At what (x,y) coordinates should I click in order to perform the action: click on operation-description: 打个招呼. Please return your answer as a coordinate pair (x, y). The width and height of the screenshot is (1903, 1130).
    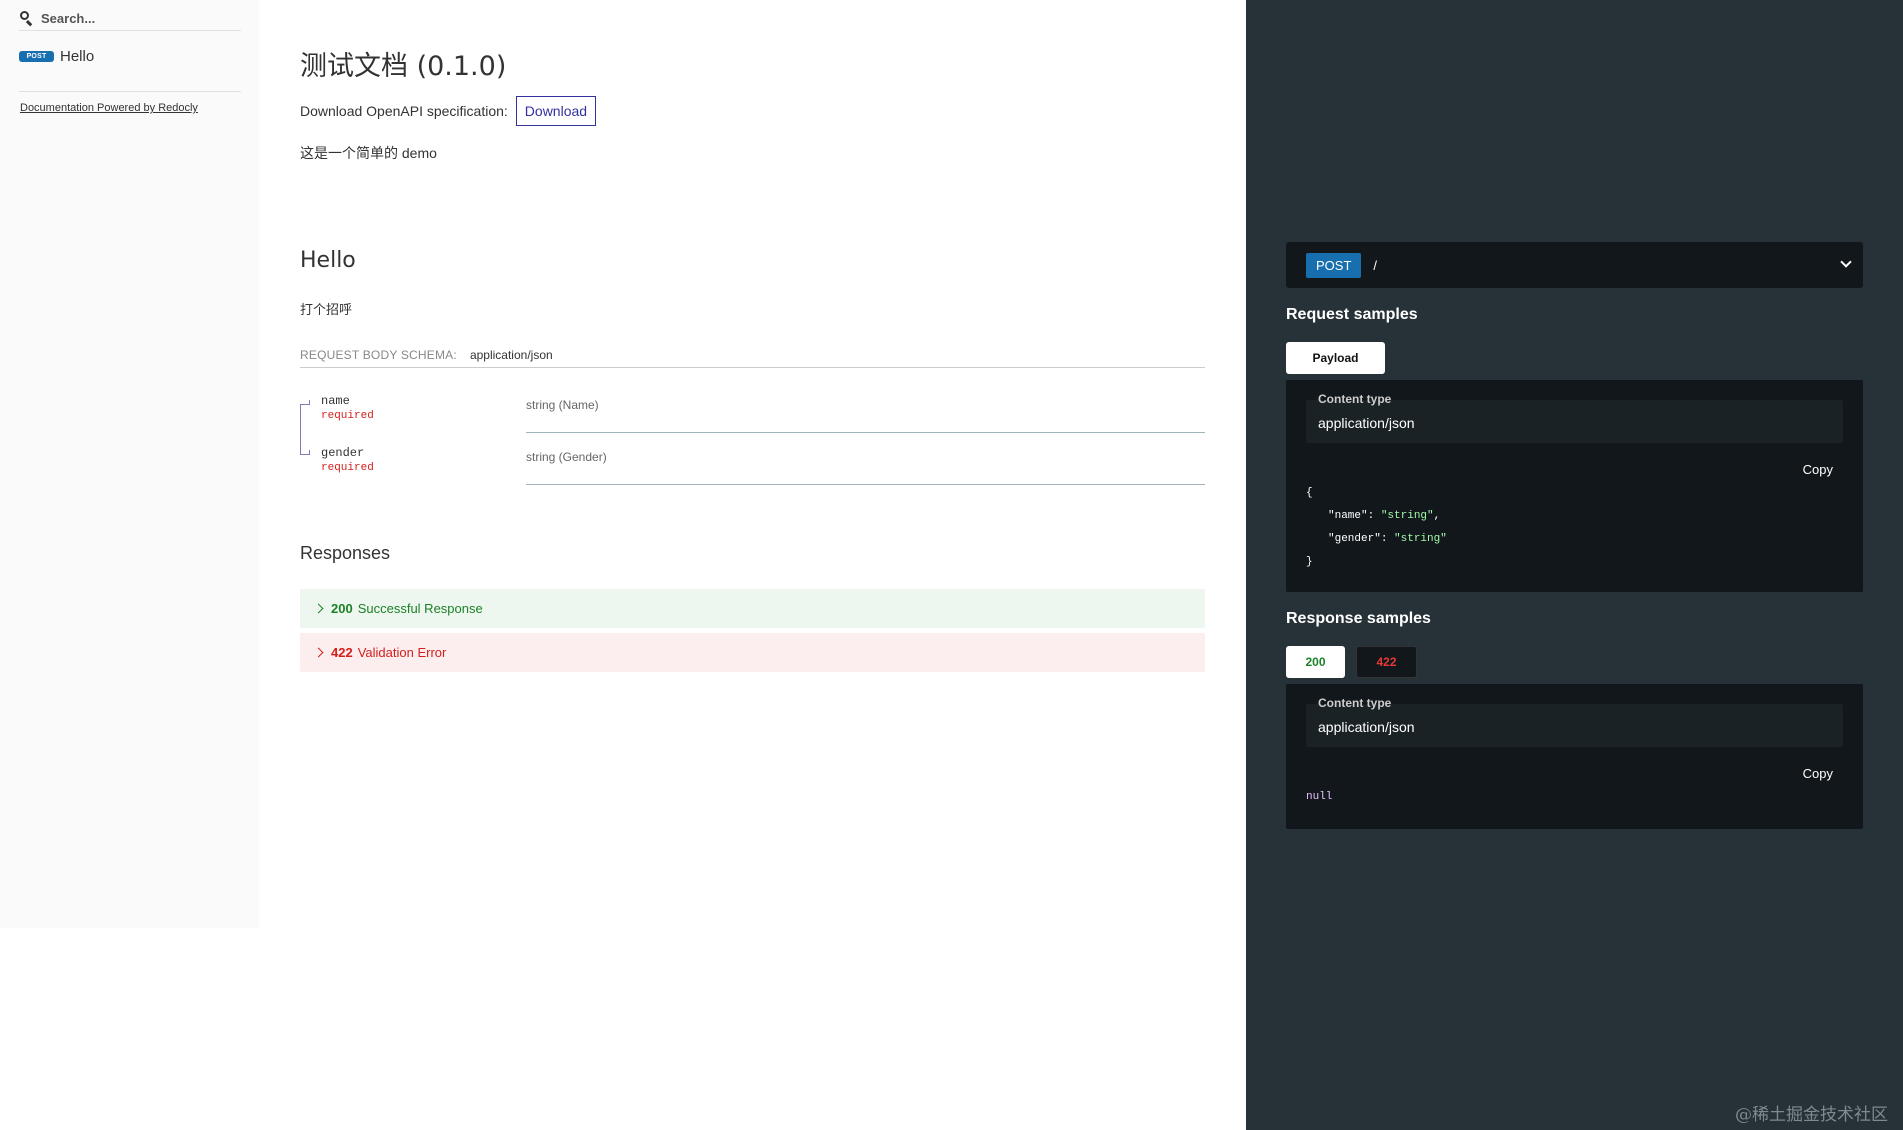
    Looking at the image, I should click on (326, 309).